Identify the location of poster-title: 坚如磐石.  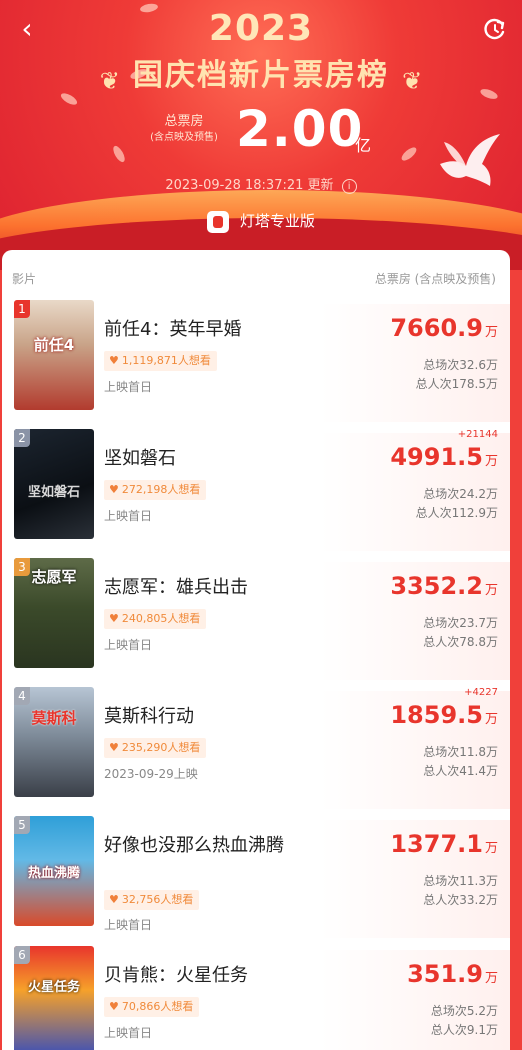
(53, 492).